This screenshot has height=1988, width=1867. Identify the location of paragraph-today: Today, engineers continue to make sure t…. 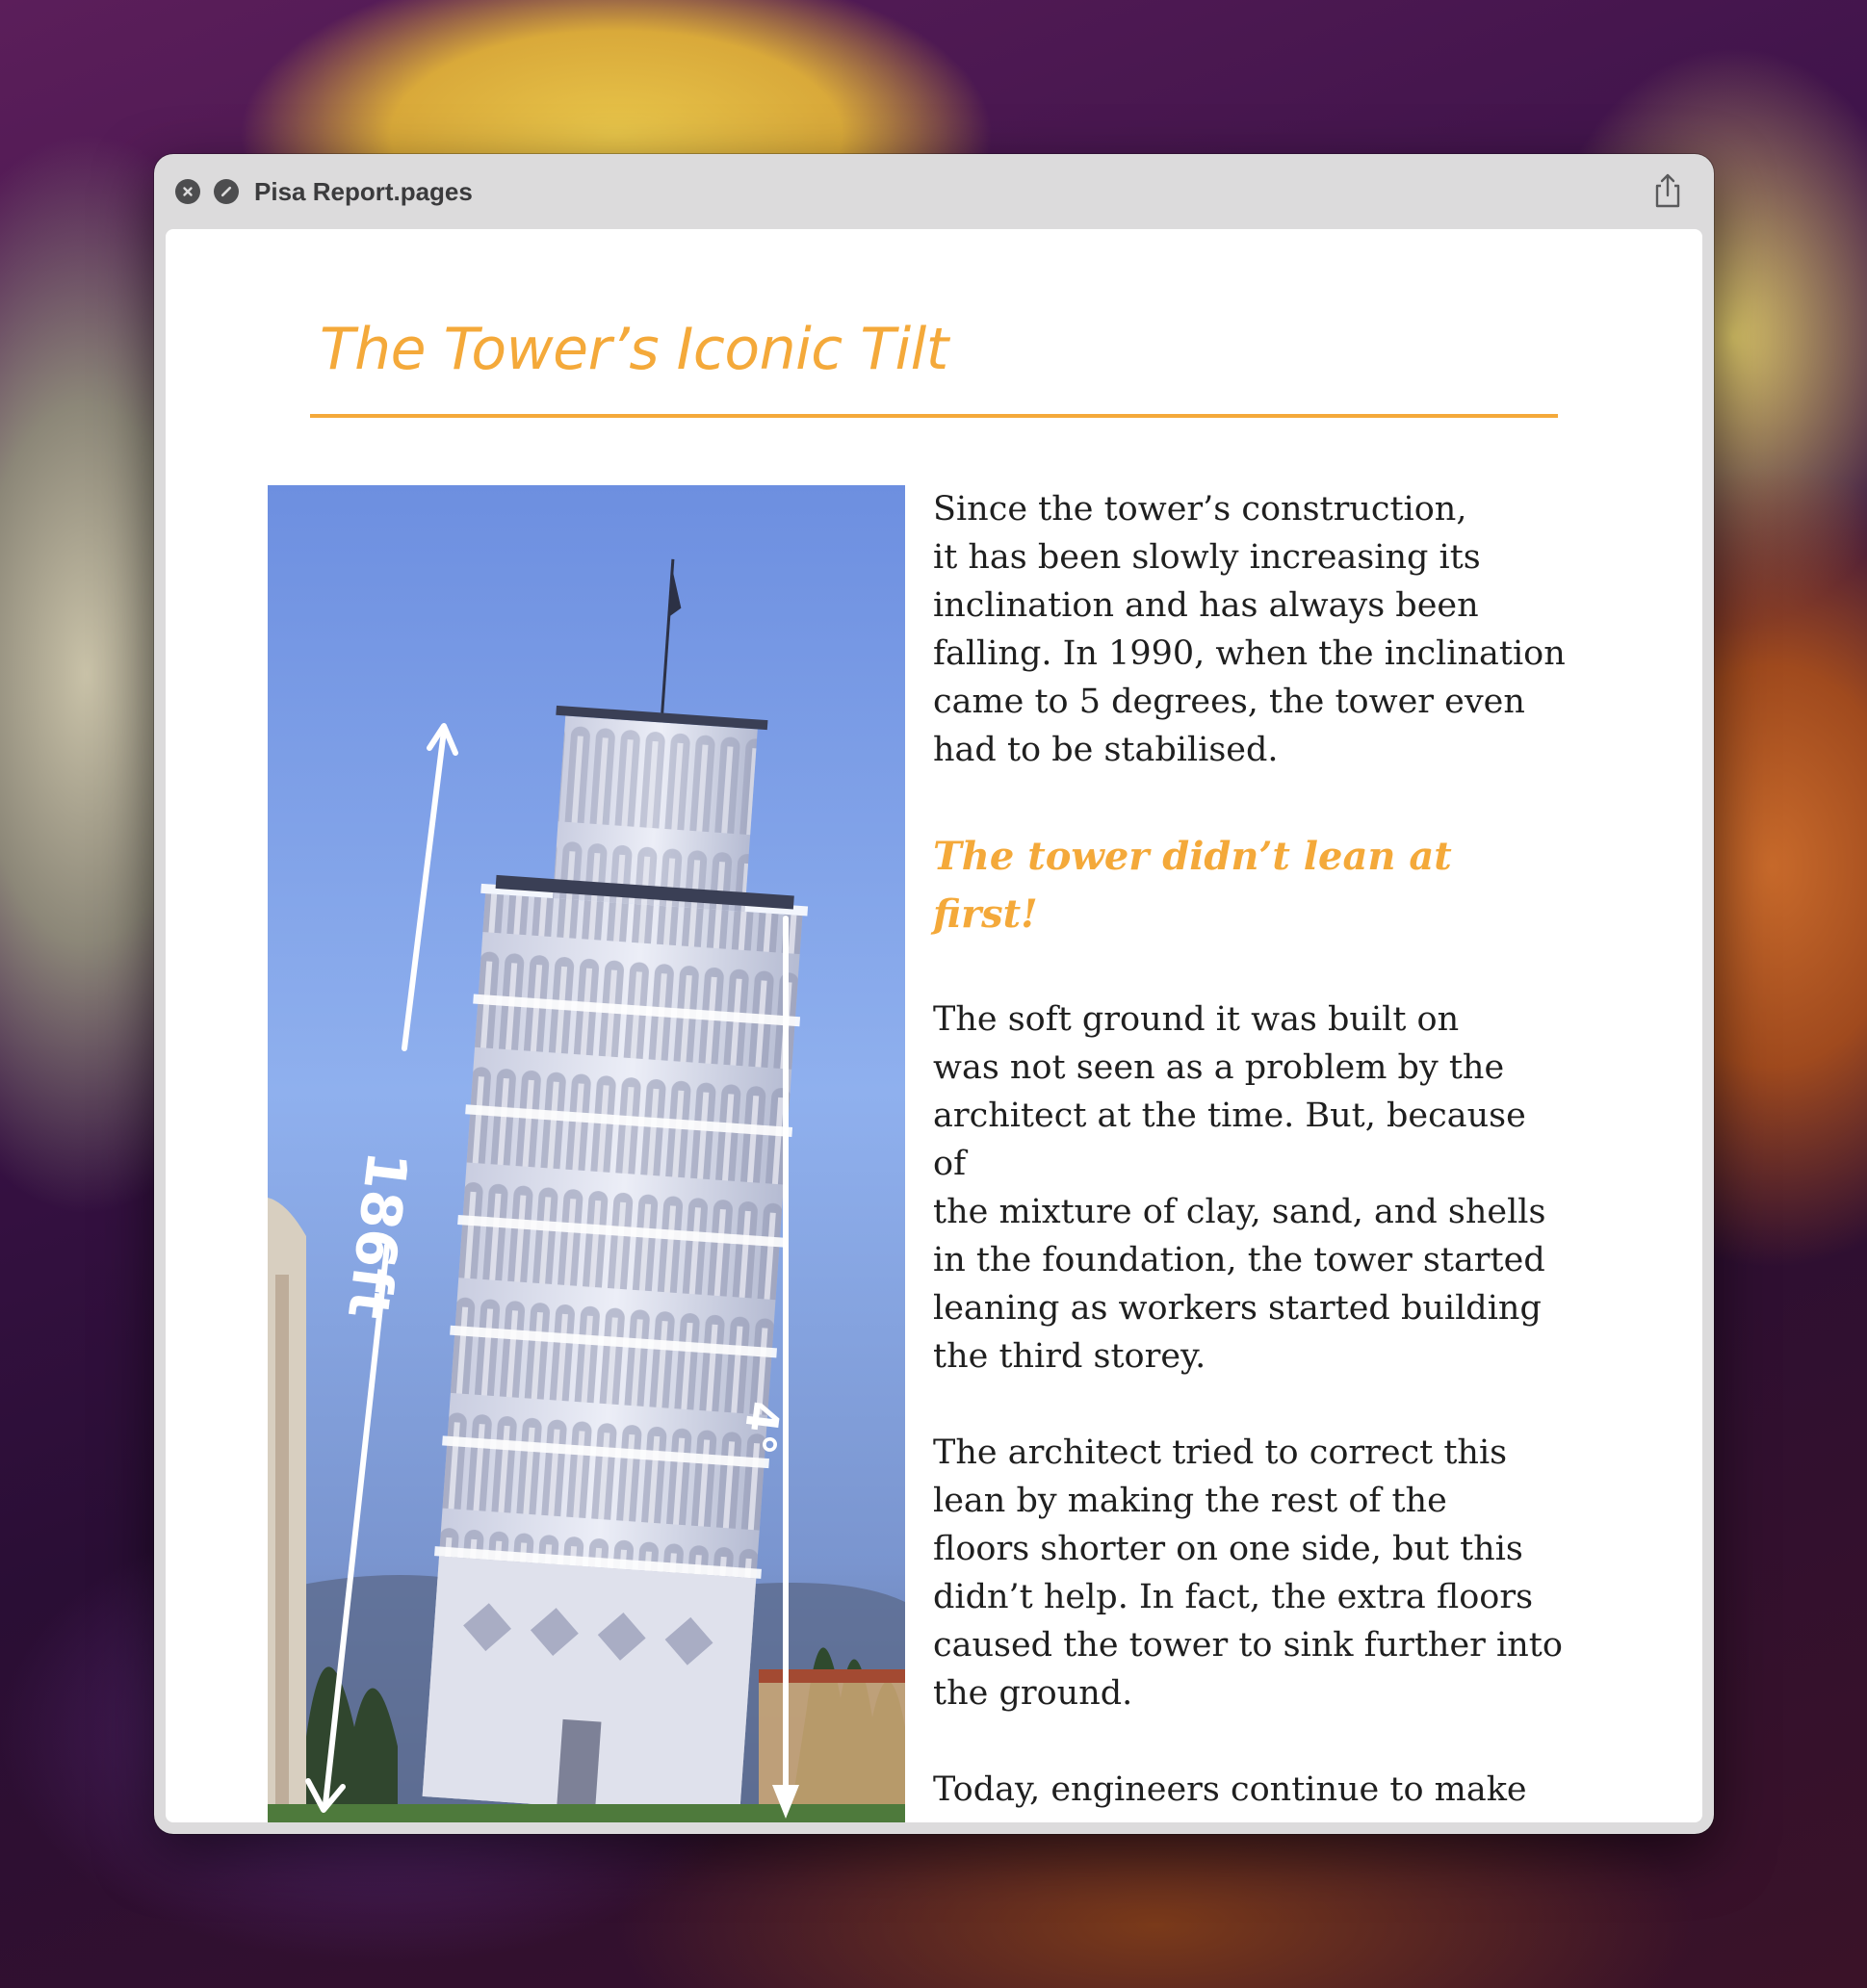
(1230, 1796).